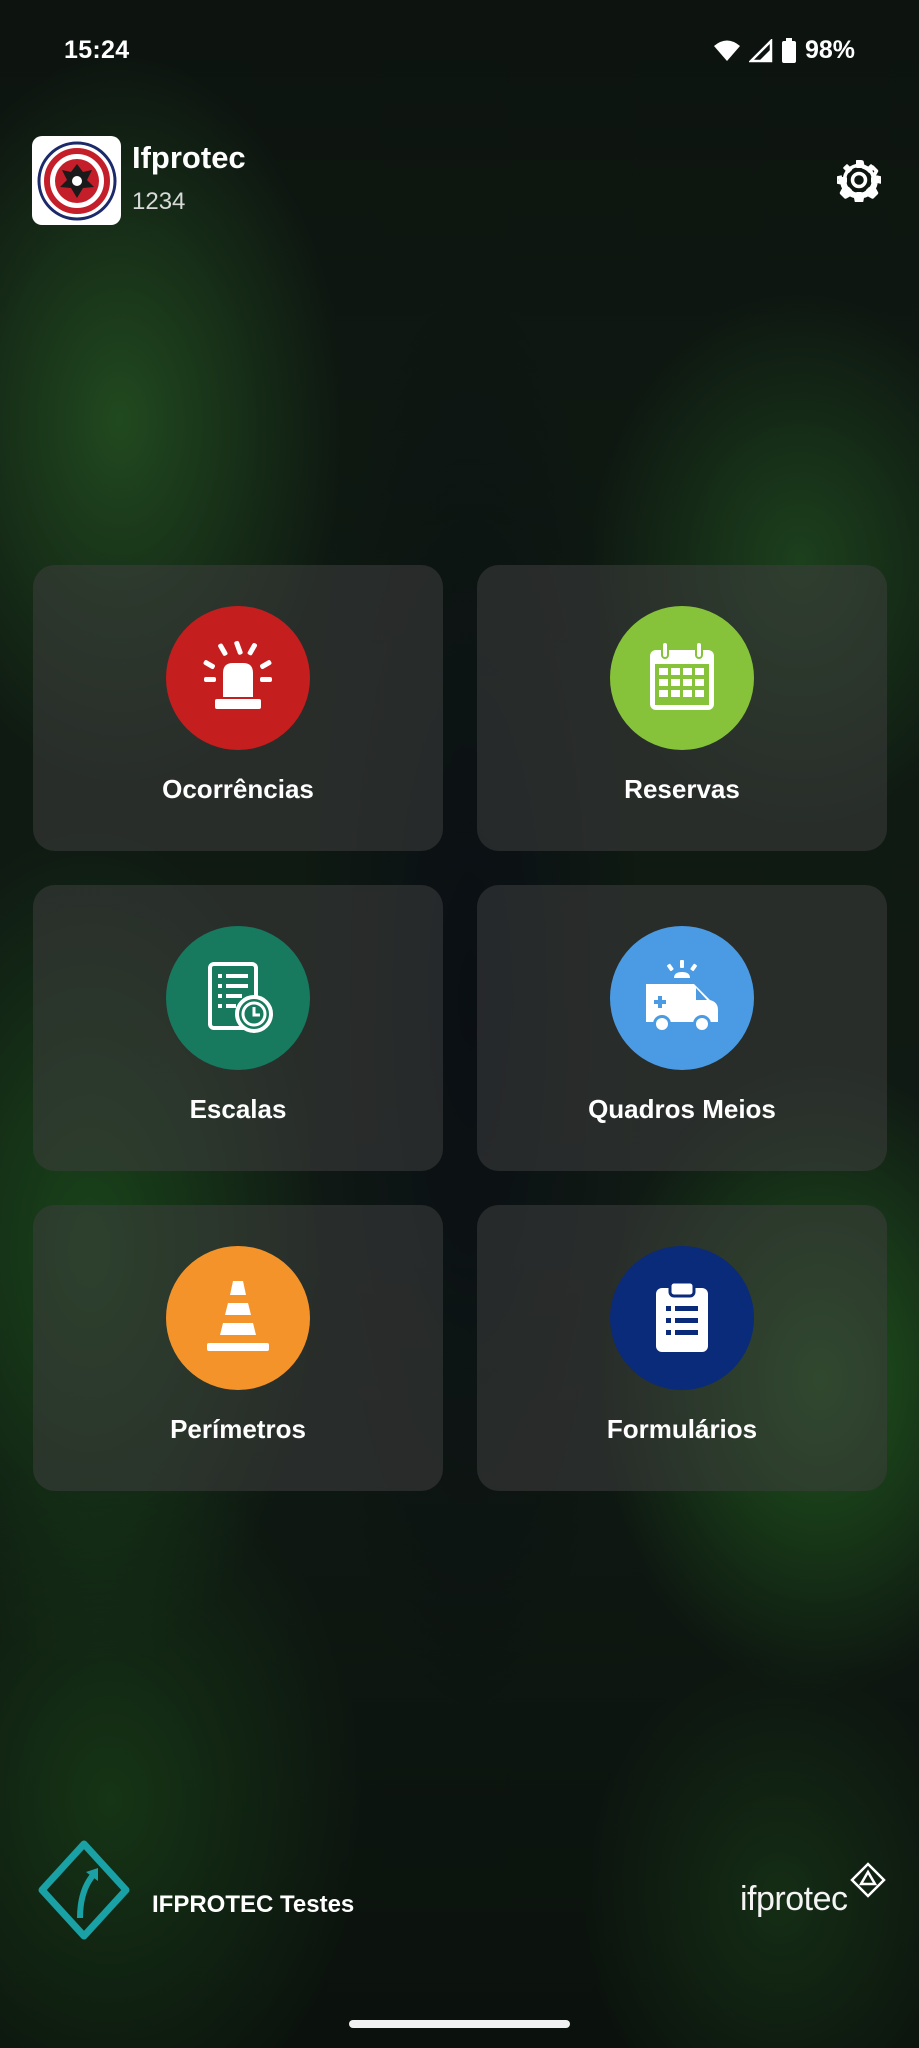  What do you see at coordinates (238, 998) in the screenshot?
I see `schedule-icon` at bounding box center [238, 998].